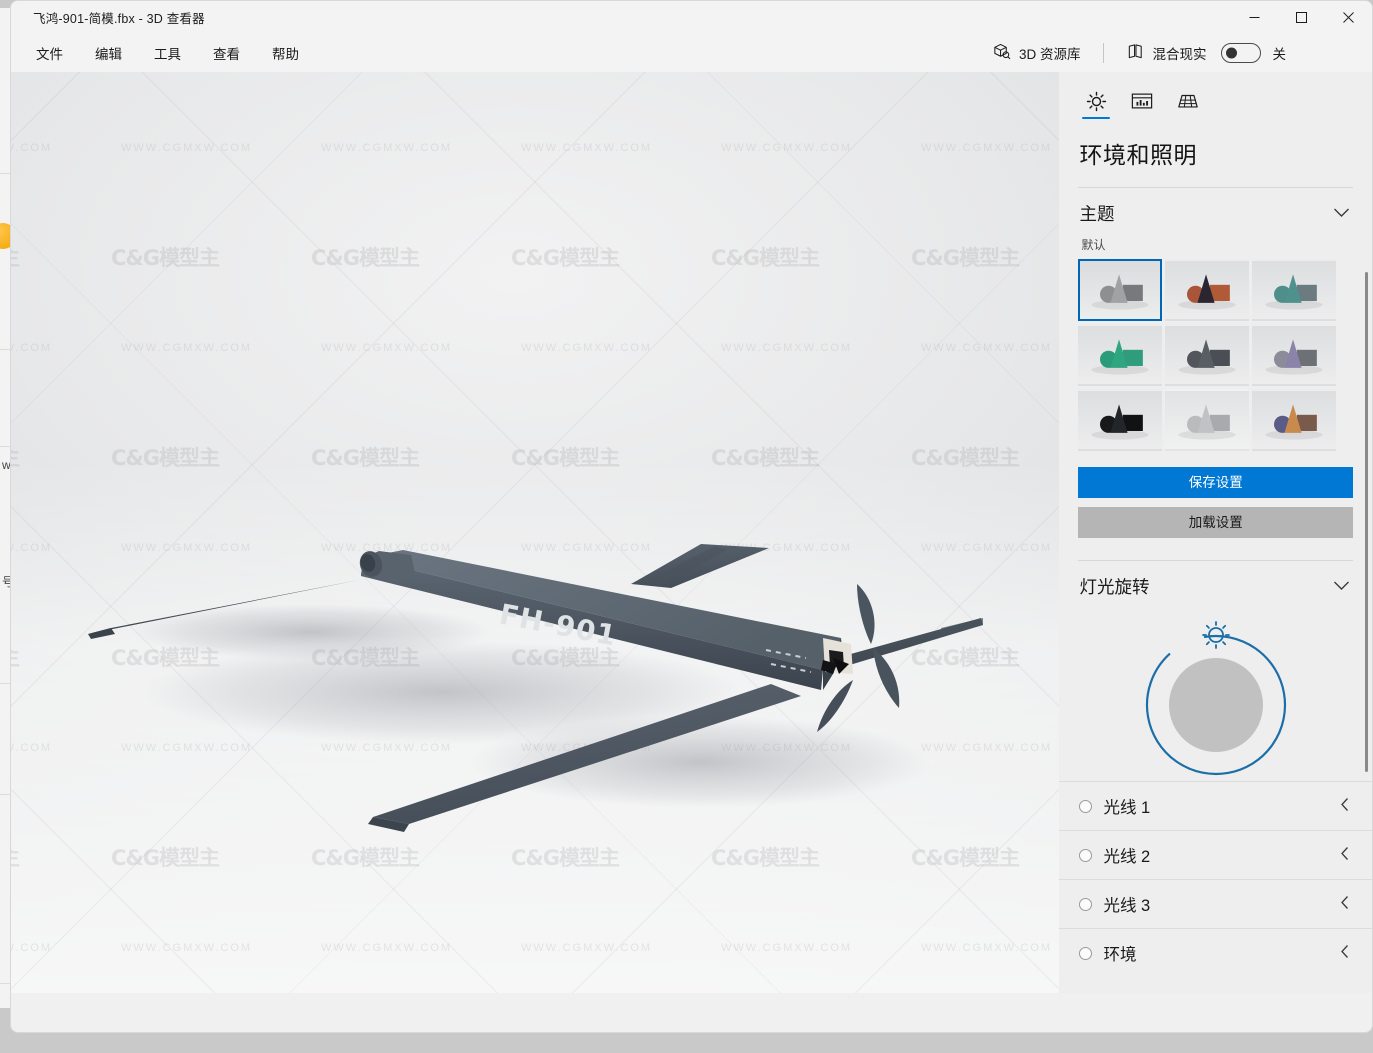 This screenshot has height=1053, width=1373. I want to click on light-row-3: 光线 3, so click(1215, 903).